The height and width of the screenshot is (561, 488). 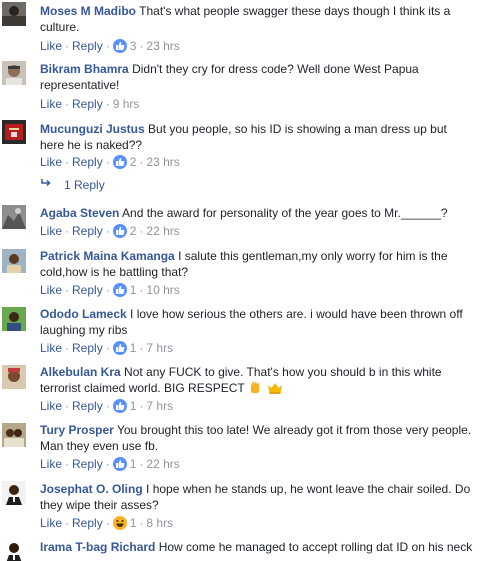 I want to click on timestamp: 10 hrs, so click(x=162, y=290).